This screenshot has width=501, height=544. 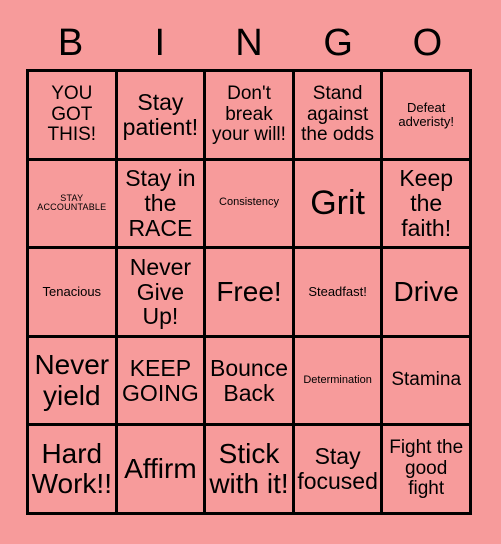 I want to click on header-letter-g: G, so click(x=338, y=43).